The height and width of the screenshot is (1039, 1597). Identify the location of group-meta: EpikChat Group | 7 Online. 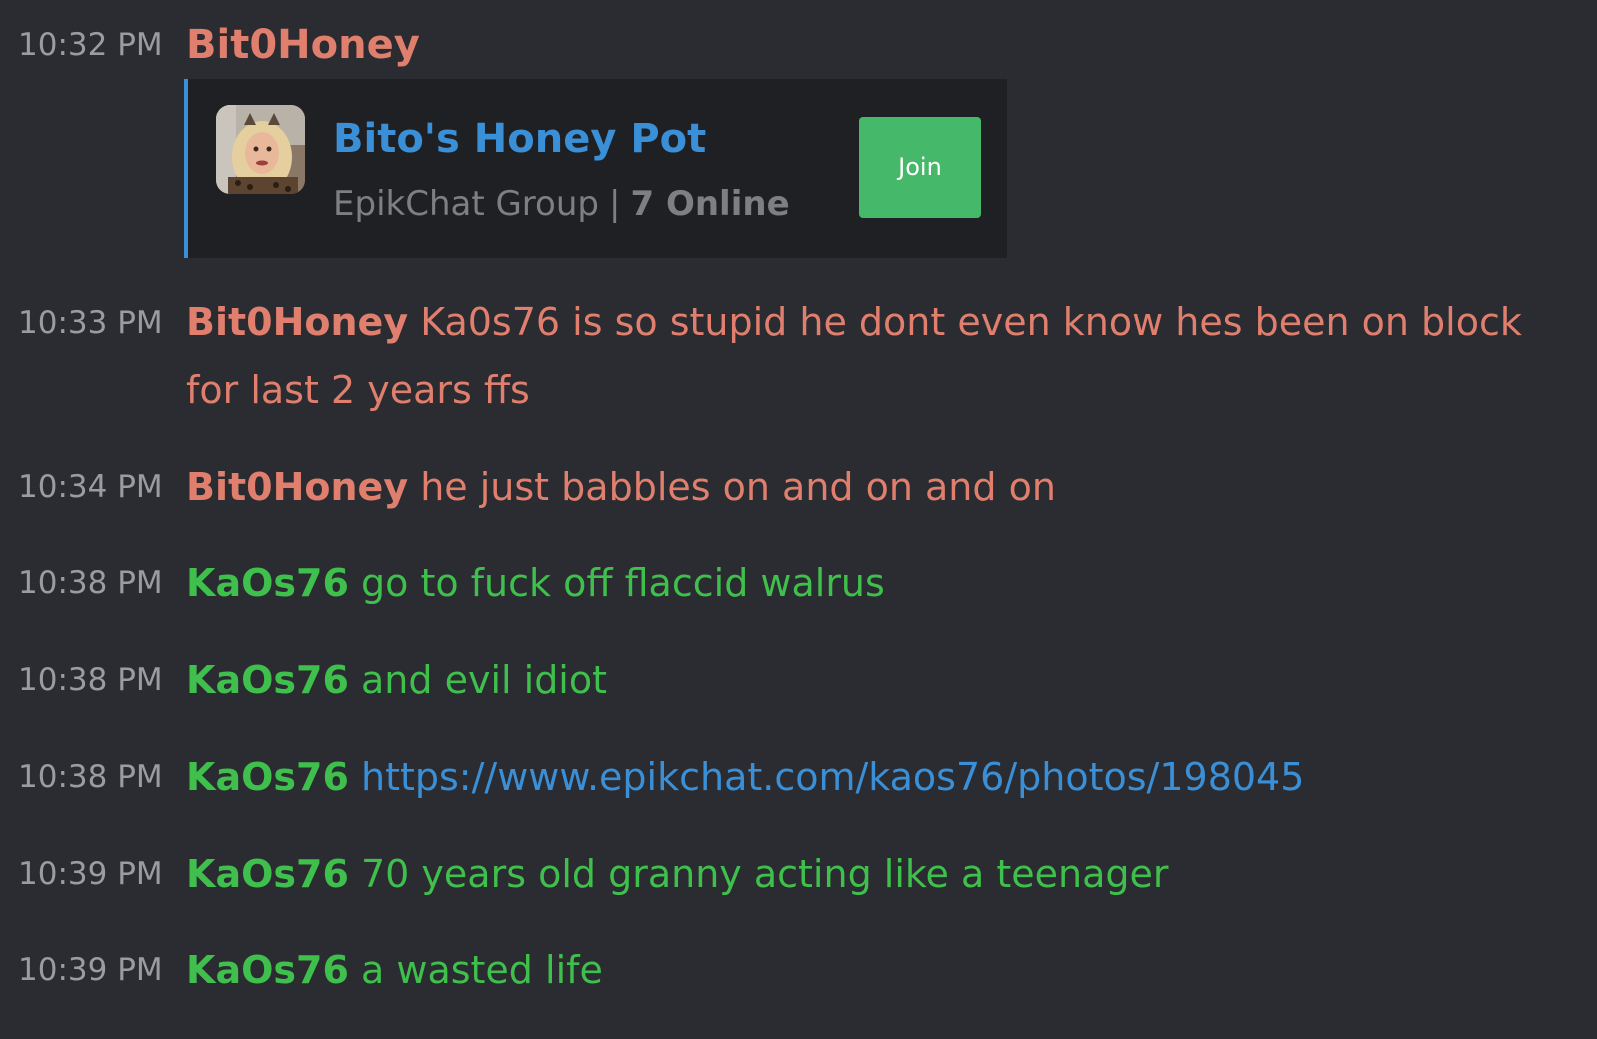
(561, 204).